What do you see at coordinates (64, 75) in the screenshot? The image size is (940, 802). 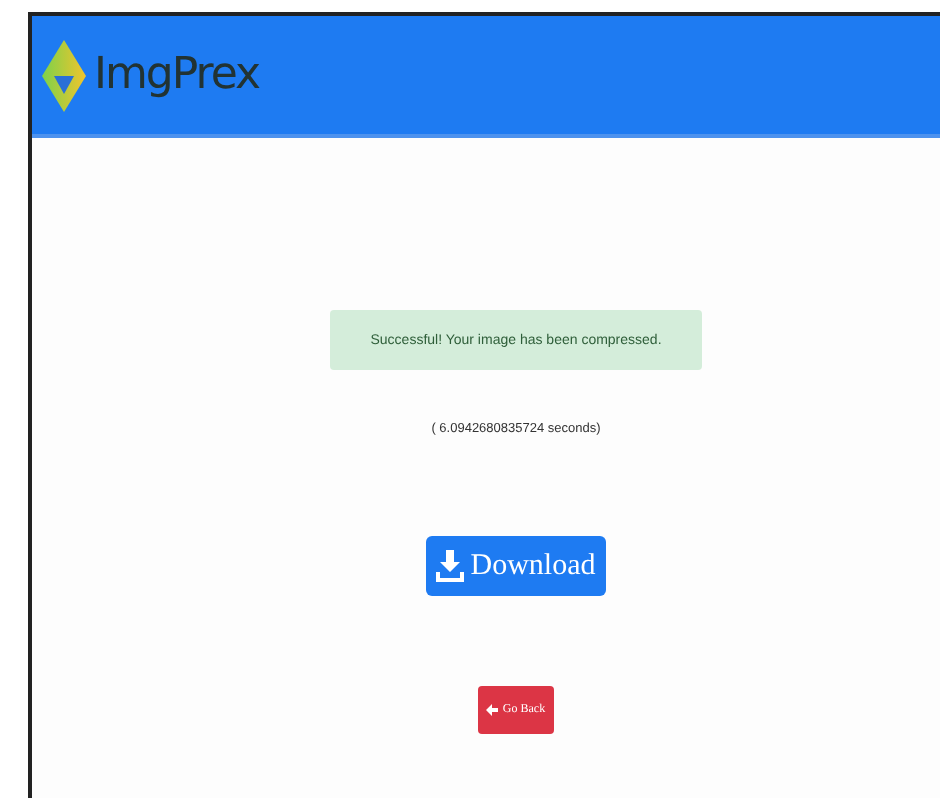 I see `diamond-logo-icon` at bounding box center [64, 75].